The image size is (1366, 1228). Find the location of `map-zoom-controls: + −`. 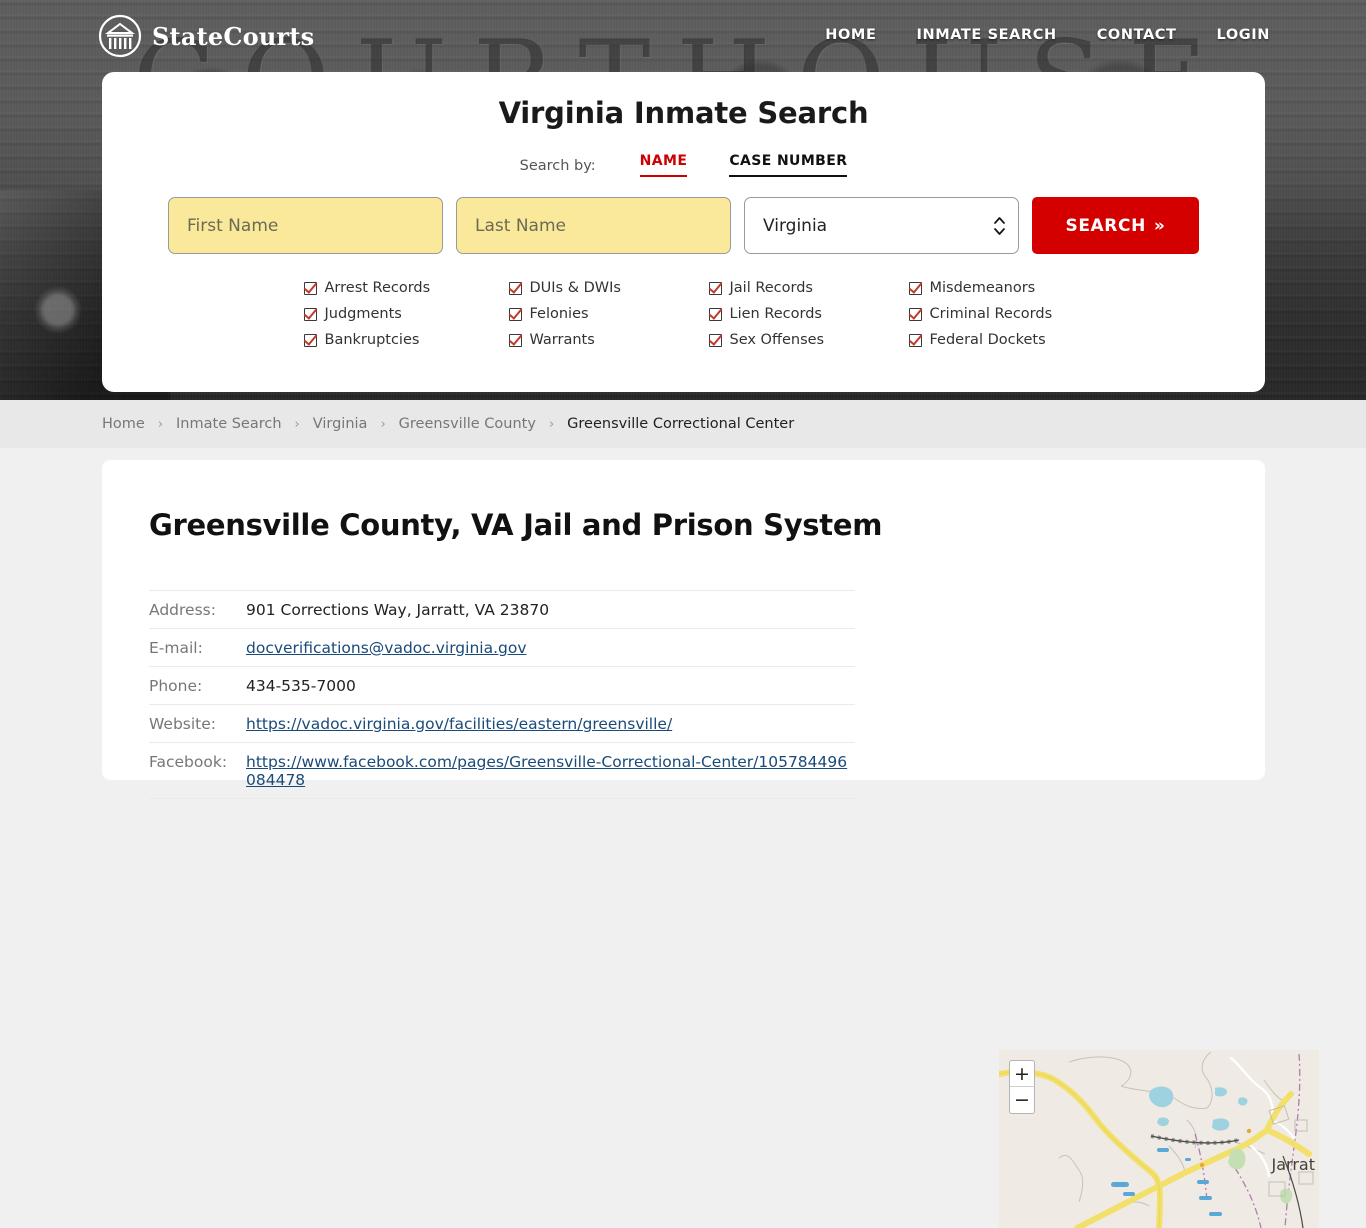

map-zoom-controls: + − is located at coordinates (1022, 1087).